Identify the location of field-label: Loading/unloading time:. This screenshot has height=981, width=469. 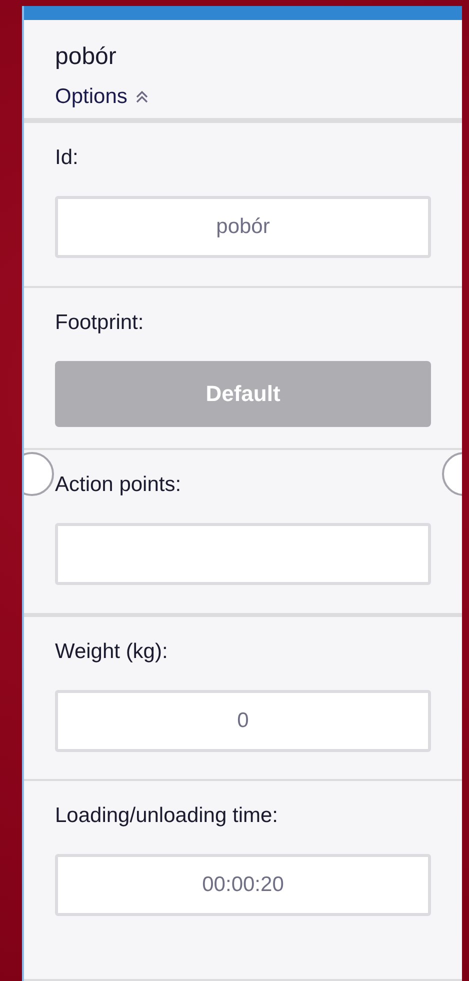
(167, 816).